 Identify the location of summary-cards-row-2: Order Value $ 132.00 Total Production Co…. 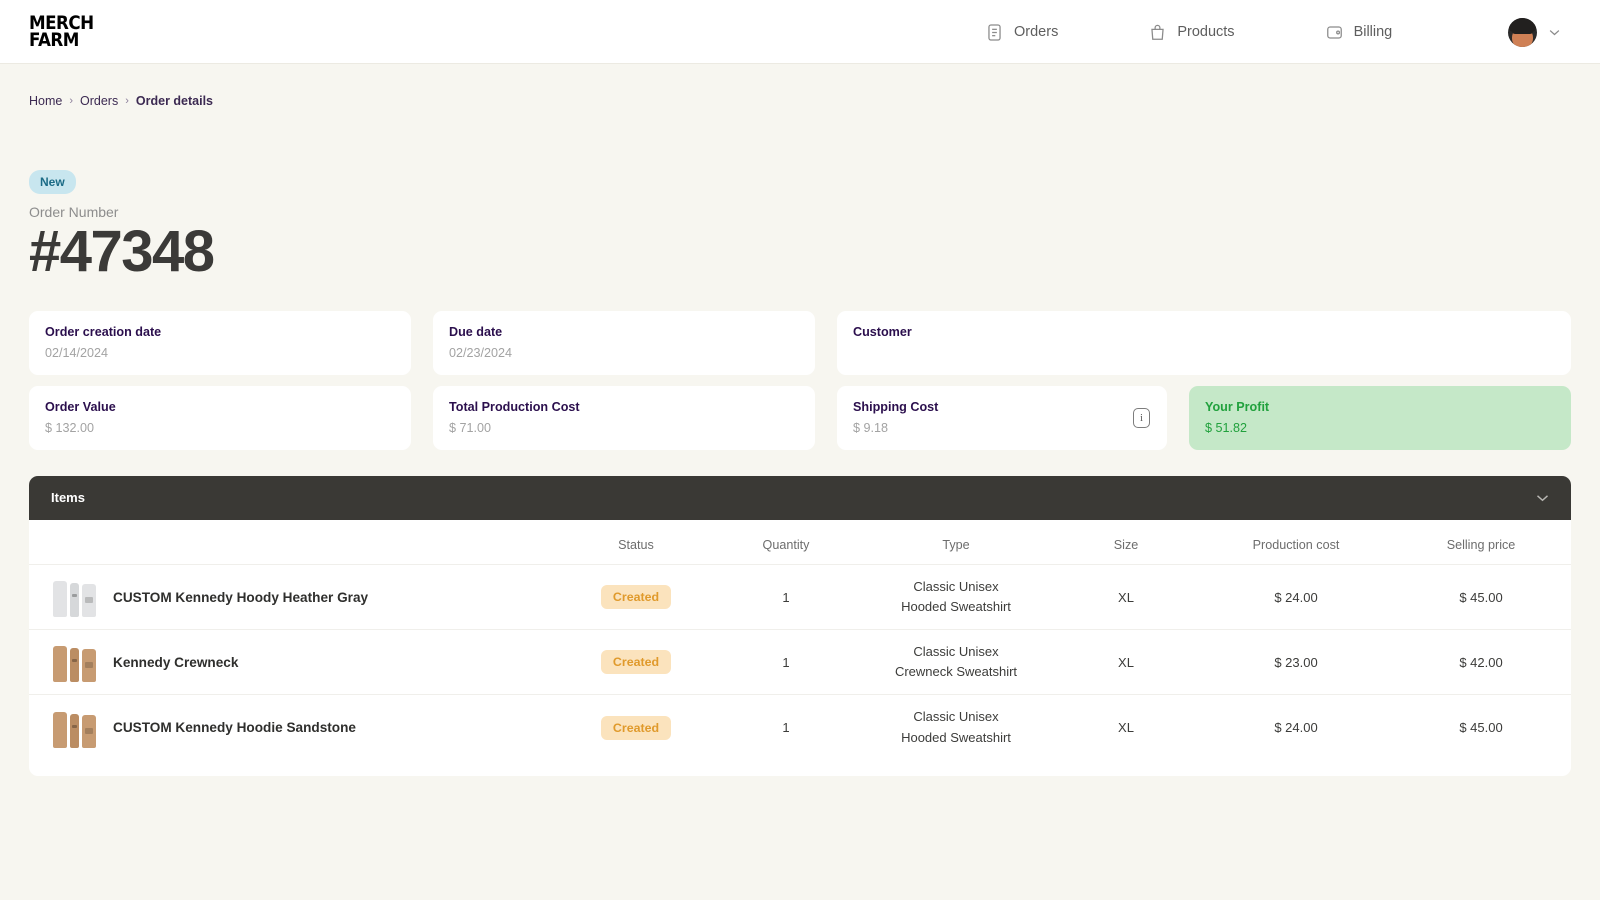
(800, 417).